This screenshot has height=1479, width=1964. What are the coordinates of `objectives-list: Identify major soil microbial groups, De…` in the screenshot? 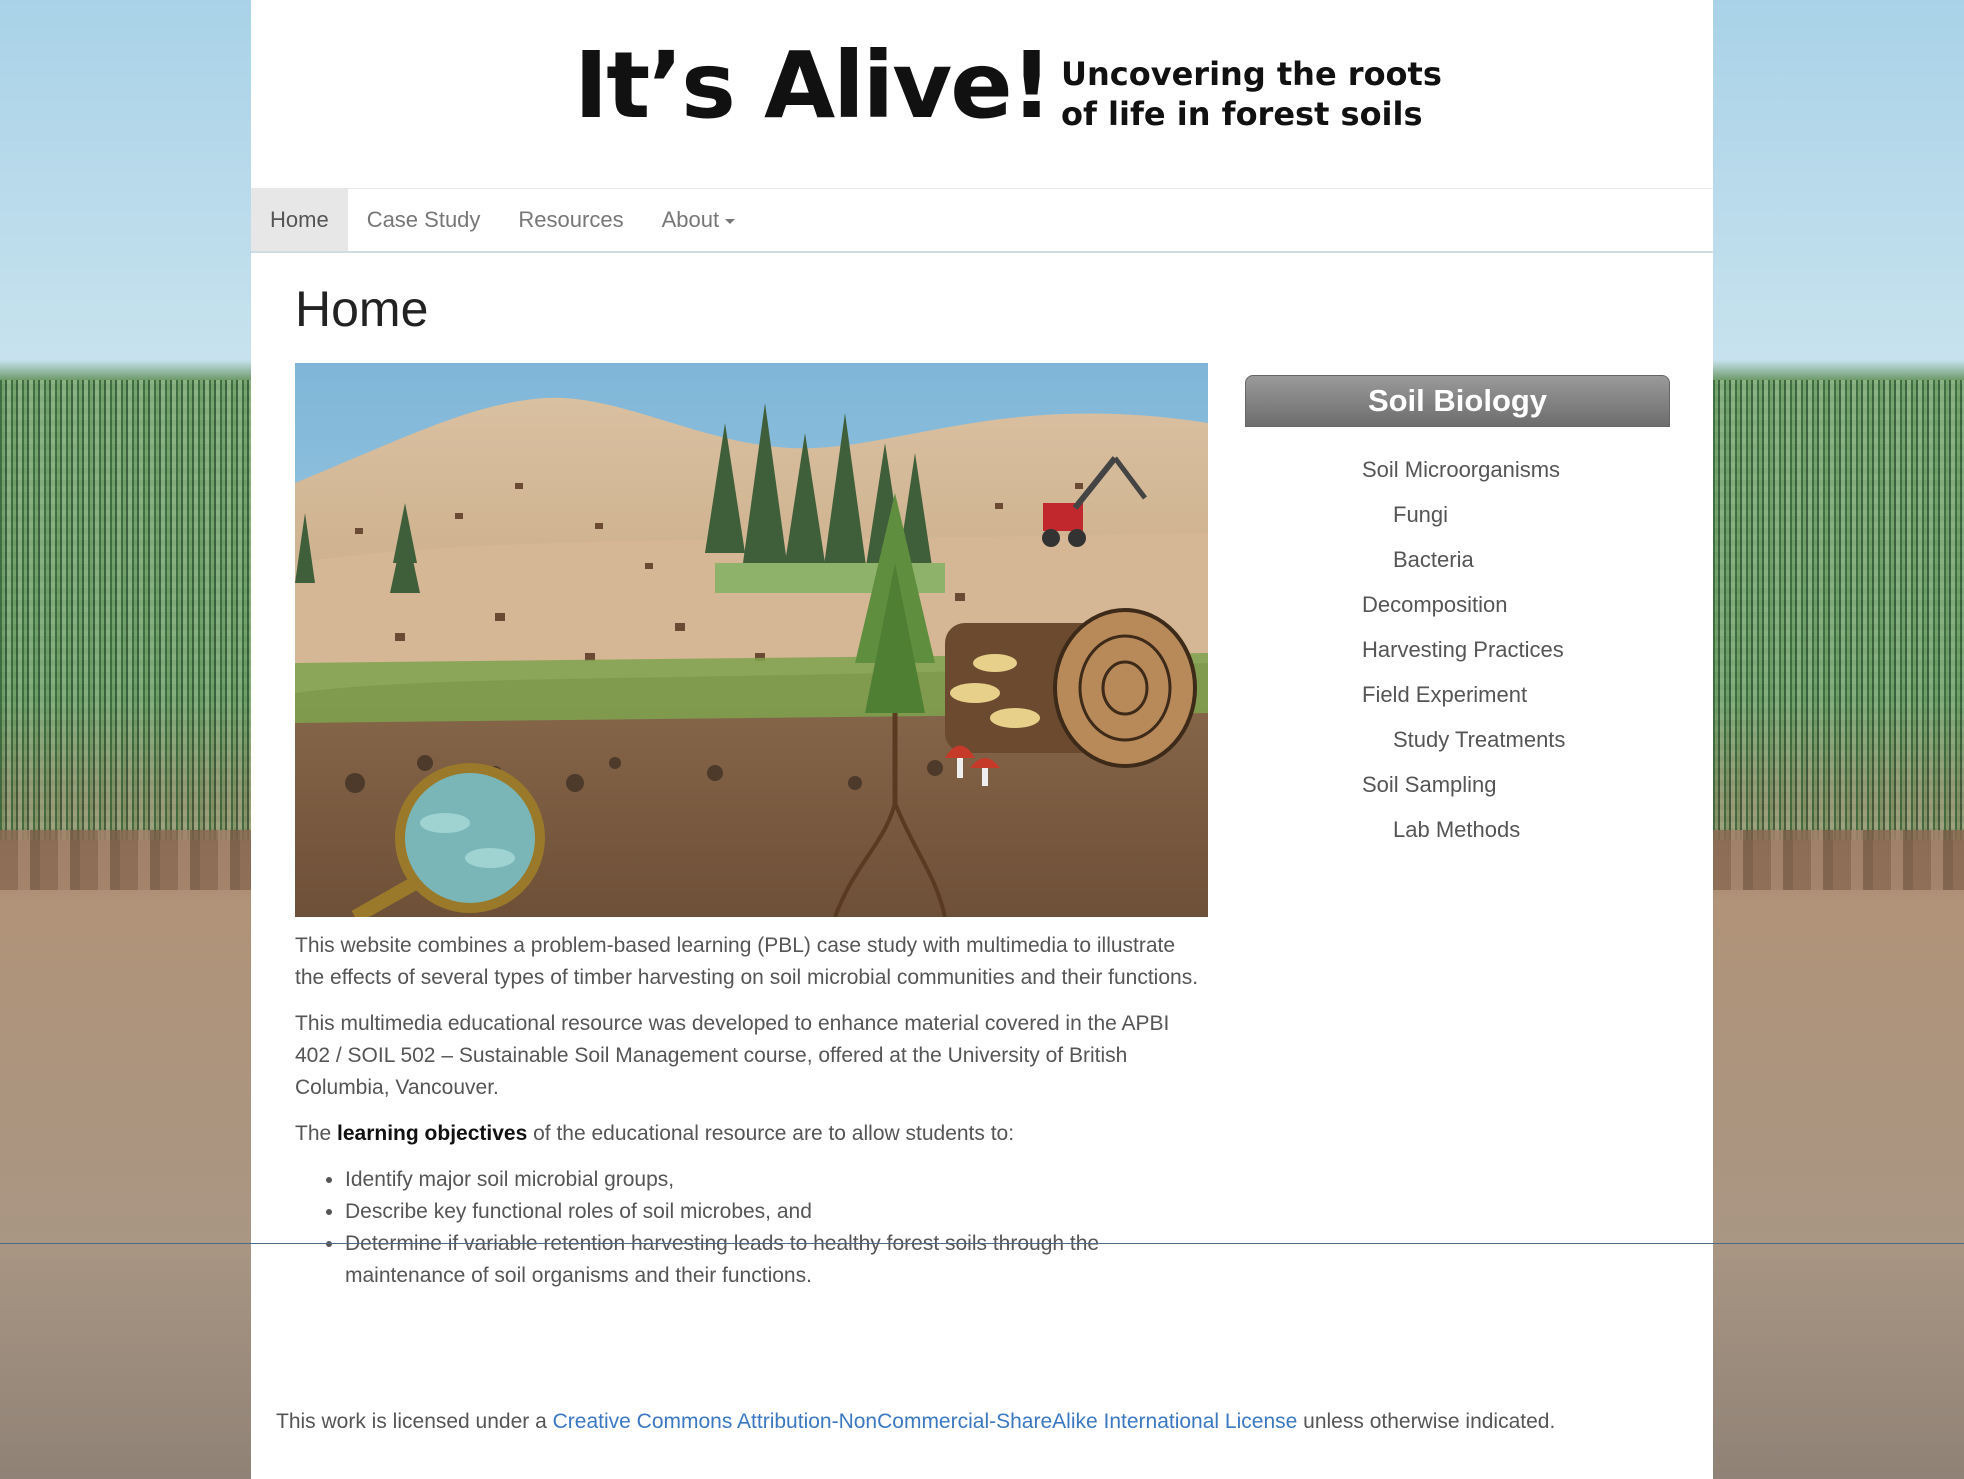 It's located at (751, 1228).